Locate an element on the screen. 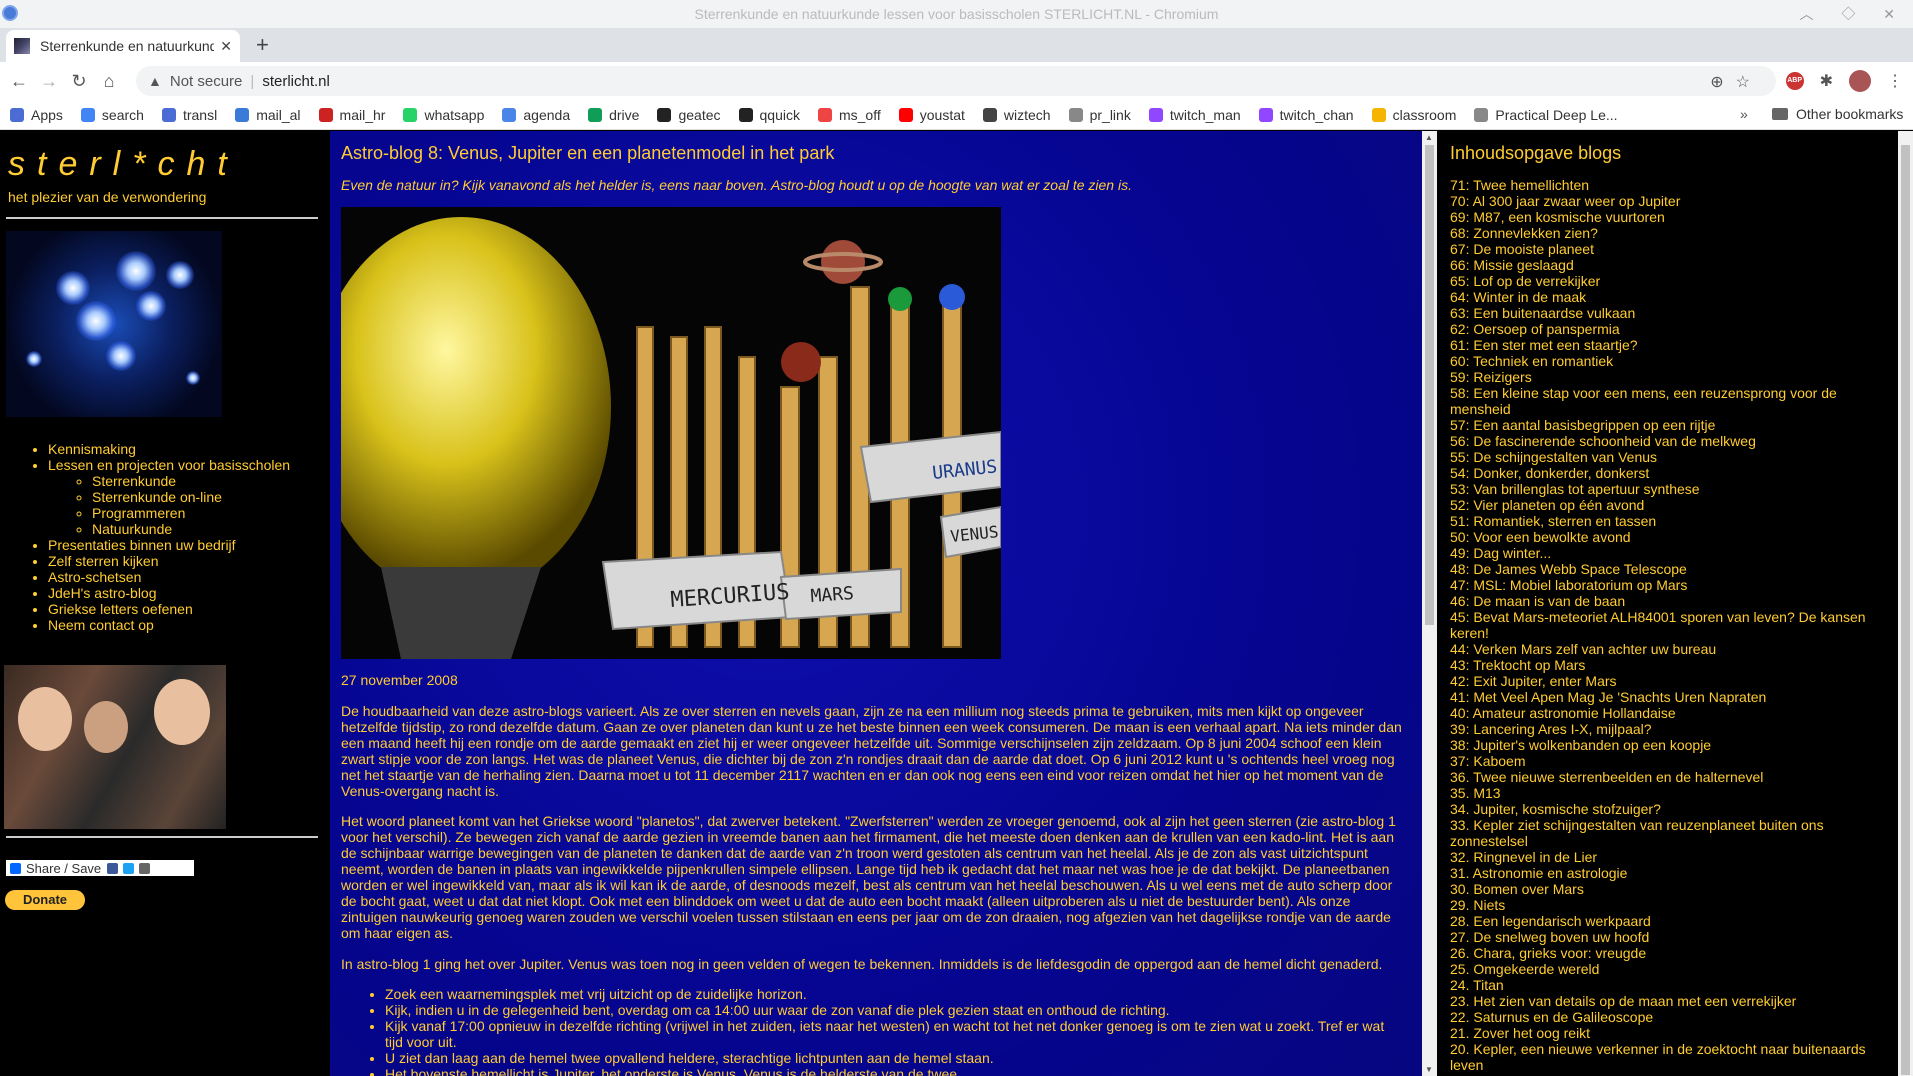 Image resolution: width=1913 pixels, height=1076 pixels. bookmark-classroom: classroom is located at coordinates (1413, 115).